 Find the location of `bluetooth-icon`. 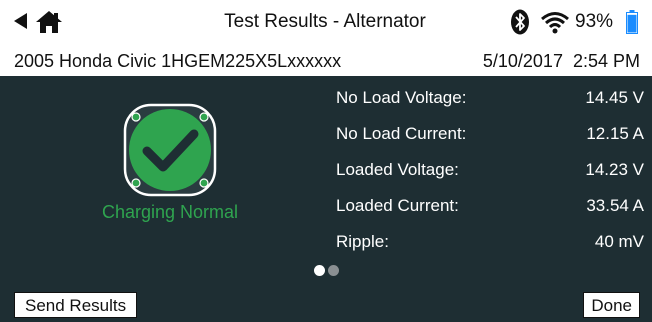

bluetooth-icon is located at coordinates (520, 22).